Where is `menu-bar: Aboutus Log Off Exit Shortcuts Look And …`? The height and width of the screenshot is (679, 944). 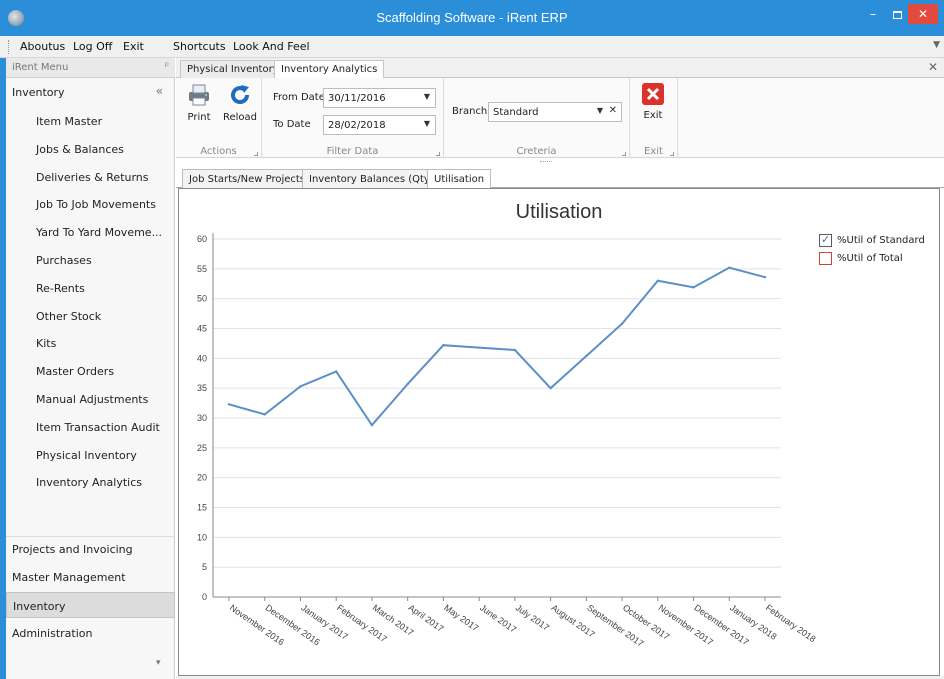 menu-bar: Aboutus Log Off Exit Shortcuts Look And … is located at coordinates (472, 47).